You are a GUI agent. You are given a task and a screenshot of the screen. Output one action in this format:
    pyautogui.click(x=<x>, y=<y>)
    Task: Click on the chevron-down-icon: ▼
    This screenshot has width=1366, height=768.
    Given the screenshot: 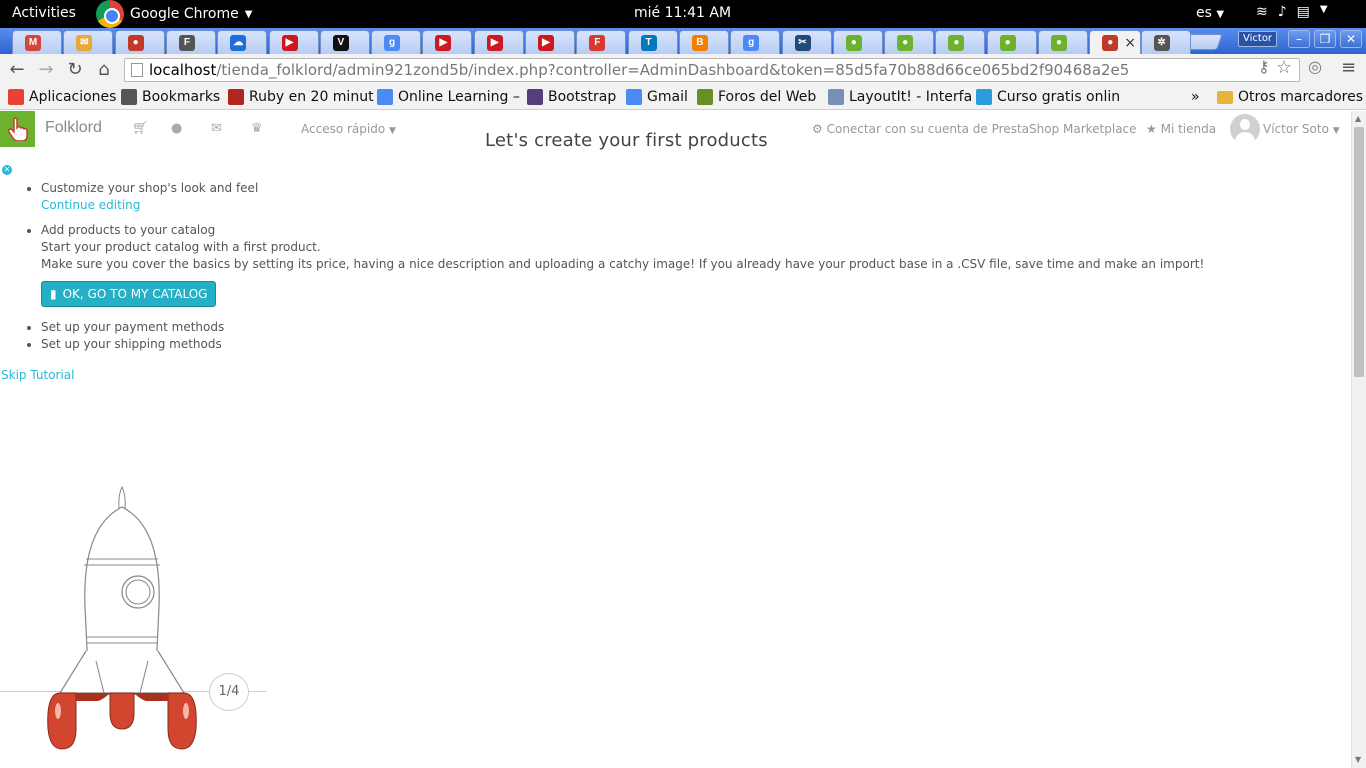 What is the action you would take?
    pyautogui.click(x=1220, y=14)
    